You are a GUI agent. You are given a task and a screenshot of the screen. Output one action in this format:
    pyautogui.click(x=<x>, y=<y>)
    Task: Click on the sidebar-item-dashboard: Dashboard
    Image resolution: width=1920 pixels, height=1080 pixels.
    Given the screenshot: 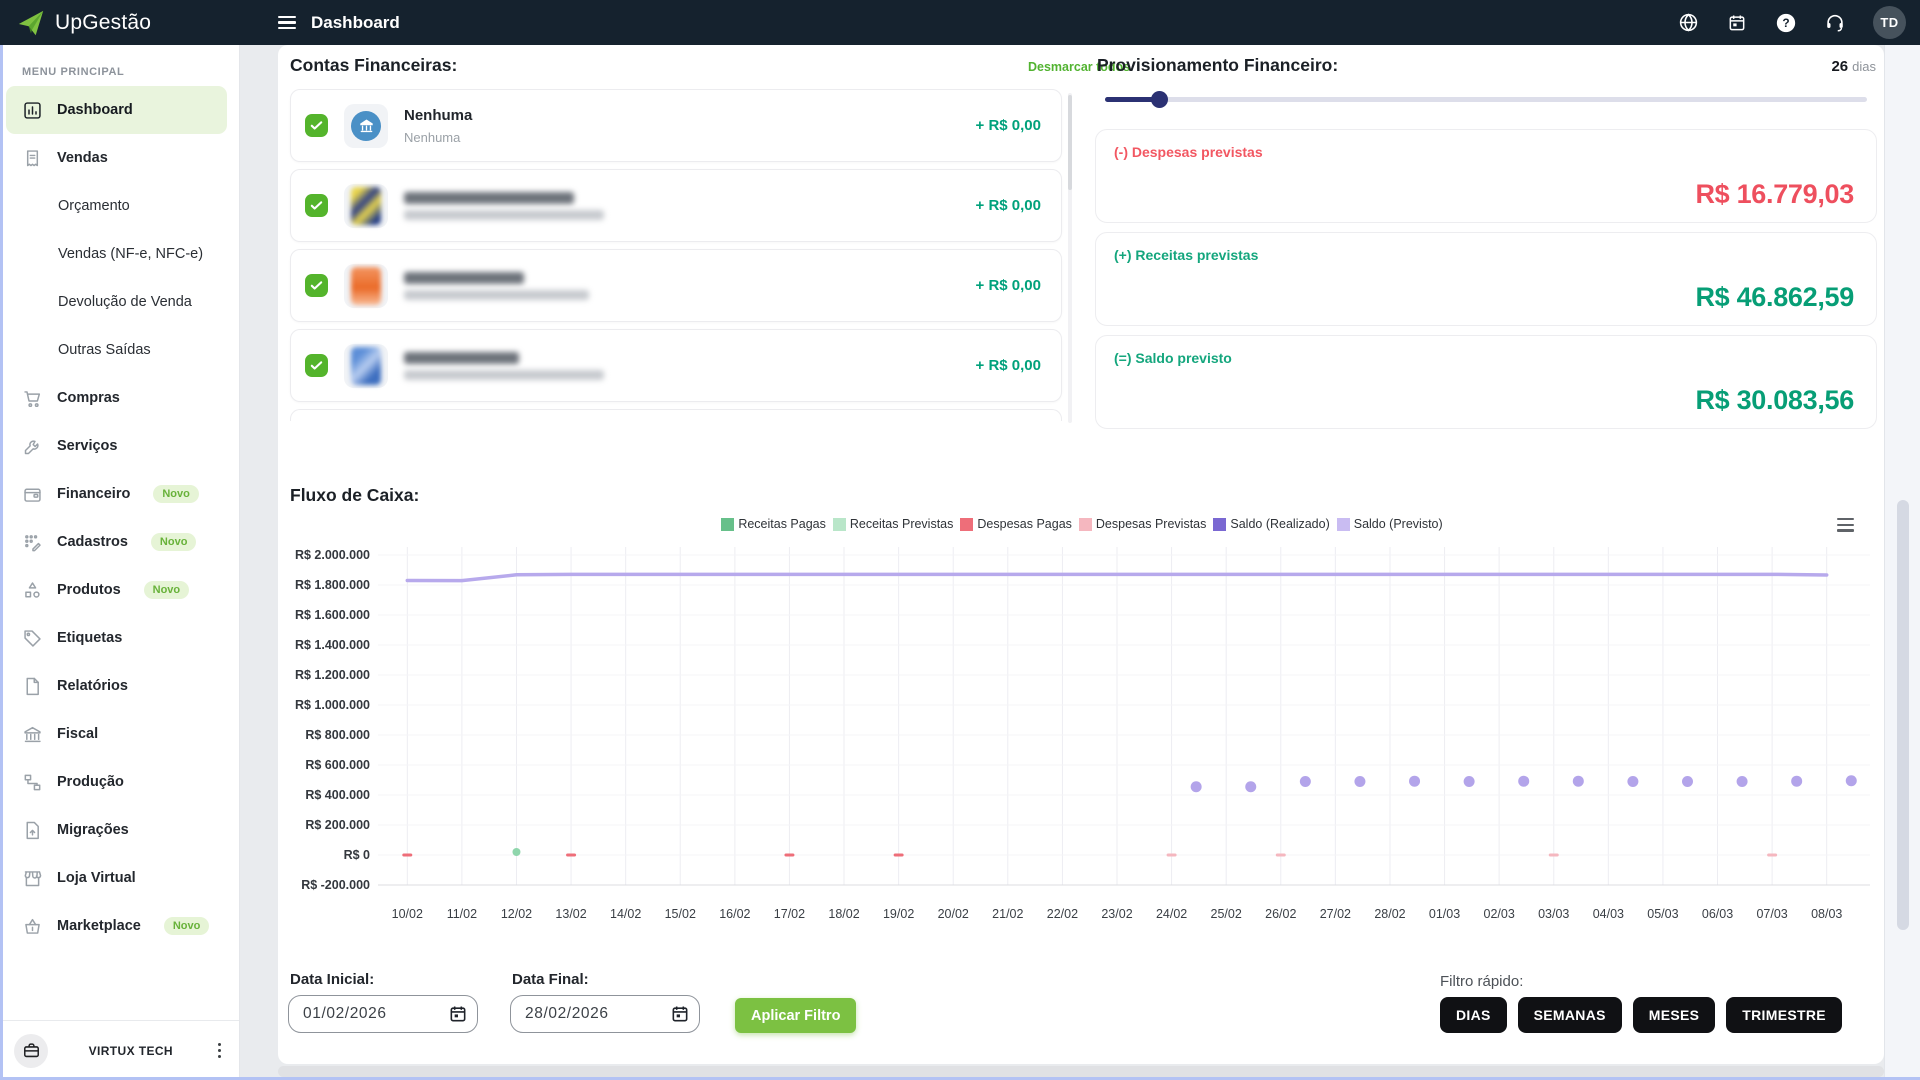 What is the action you would take?
    pyautogui.click(x=116, y=110)
    